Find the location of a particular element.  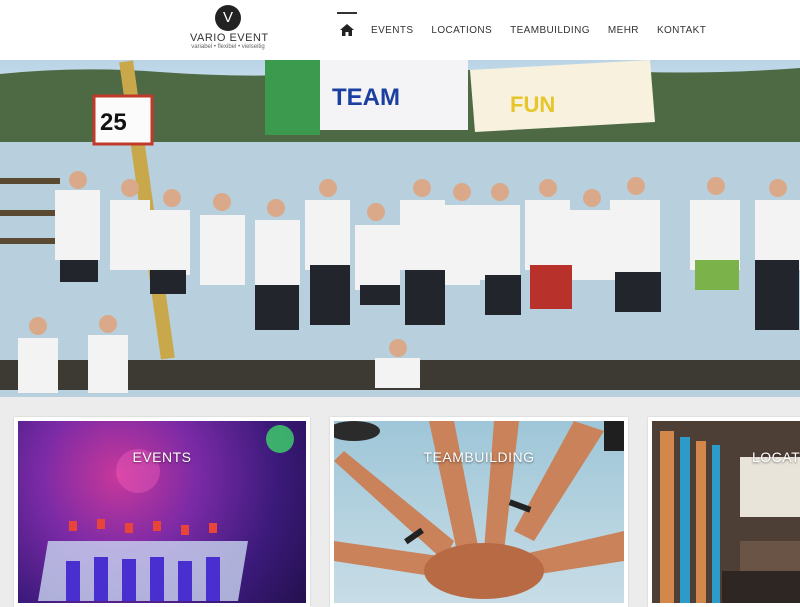

nav-home is located at coordinates (347, 30).